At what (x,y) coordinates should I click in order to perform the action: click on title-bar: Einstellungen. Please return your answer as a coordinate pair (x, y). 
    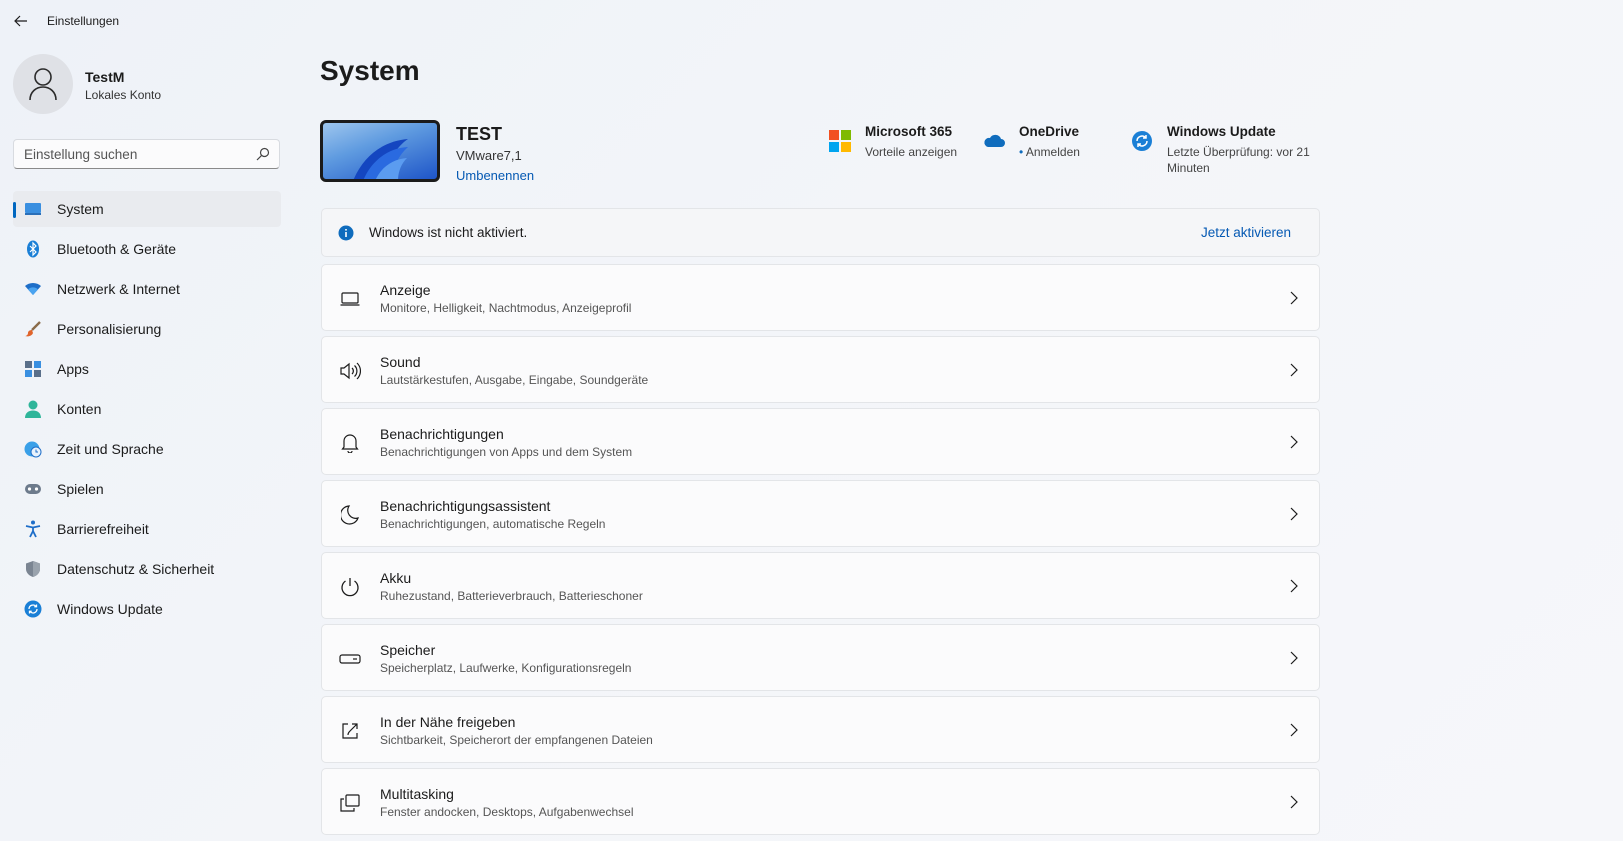
    Looking at the image, I should click on (811, 21).